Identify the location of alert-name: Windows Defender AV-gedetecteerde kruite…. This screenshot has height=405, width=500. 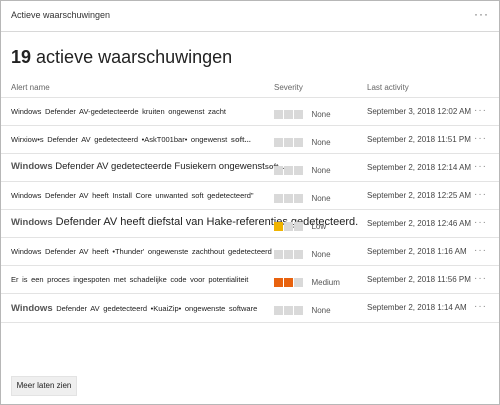
(142, 111).